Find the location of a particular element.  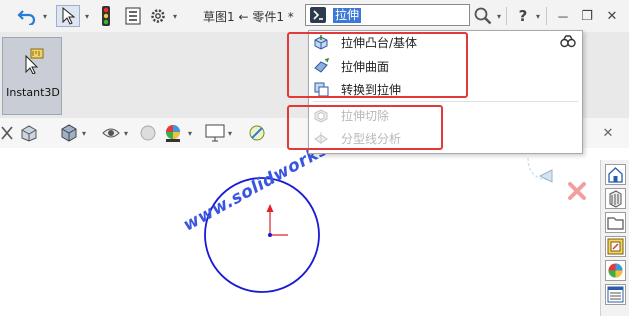

design-library-icon is located at coordinates (615, 199).